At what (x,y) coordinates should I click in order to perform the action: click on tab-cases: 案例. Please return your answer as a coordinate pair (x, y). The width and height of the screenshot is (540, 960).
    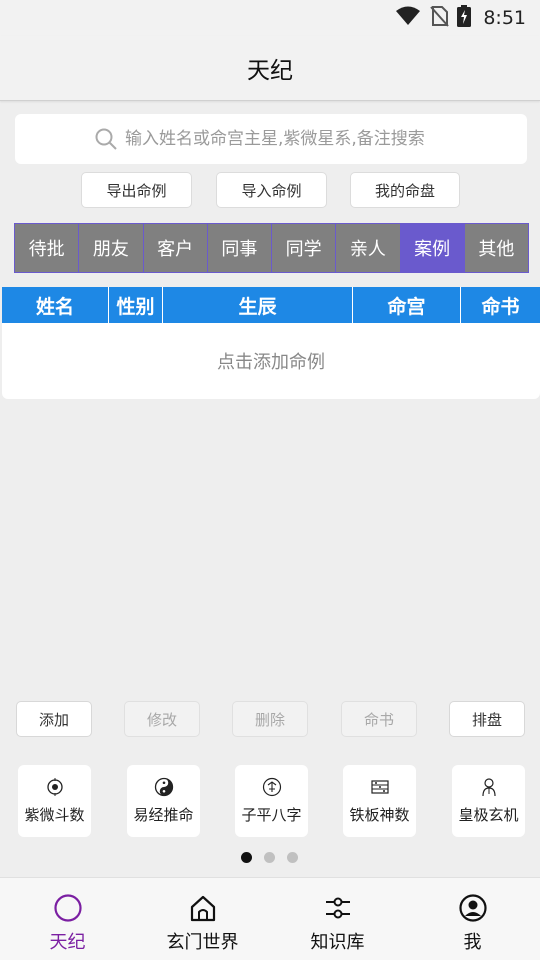
    Looking at the image, I should click on (432, 248).